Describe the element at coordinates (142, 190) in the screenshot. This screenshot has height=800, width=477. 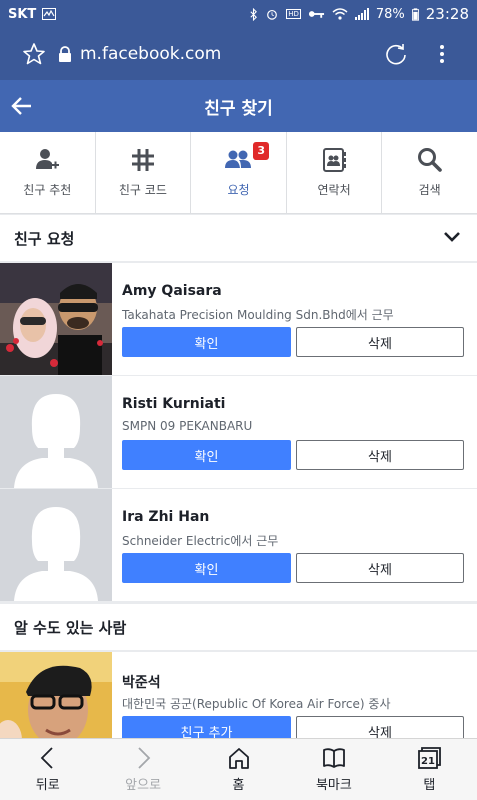
I see `tab-label: 친구 코드` at that location.